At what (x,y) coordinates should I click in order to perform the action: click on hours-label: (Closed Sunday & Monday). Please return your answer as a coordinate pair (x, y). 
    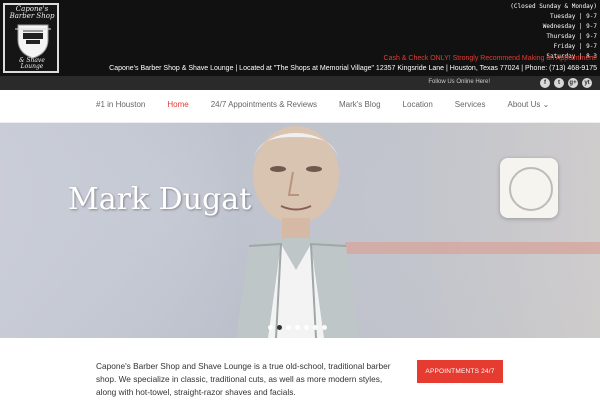
    Looking at the image, I should click on (553, 6).